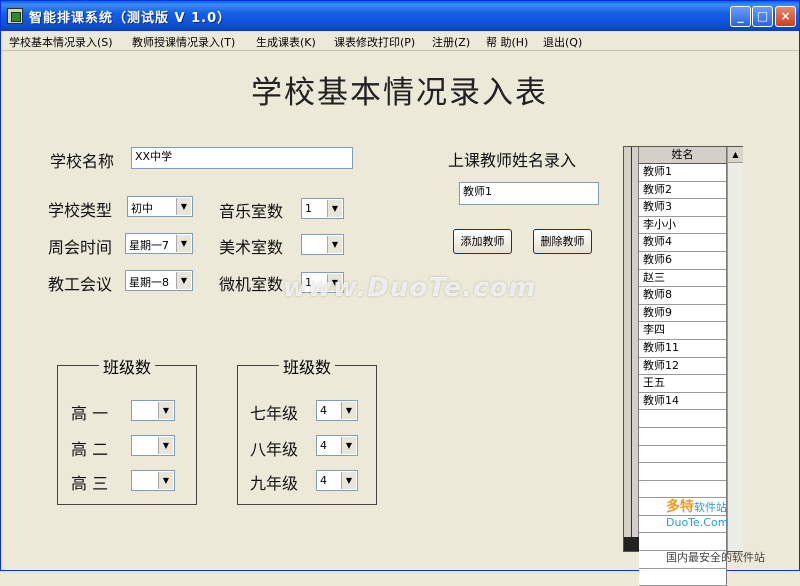 Image resolution: width=800 pixels, height=586 pixels. What do you see at coordinates (399, 93) in the screenshot?
I see `page-heading: 学校基本情况录入表` at bounding box center [399, 93].